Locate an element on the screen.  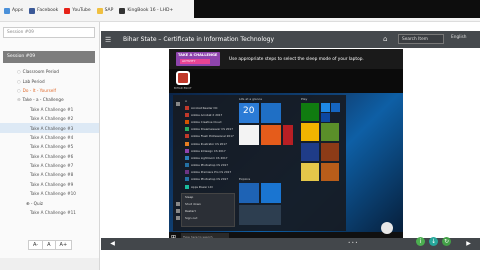
font-reset-button: A is located at coordinates (49, 245).